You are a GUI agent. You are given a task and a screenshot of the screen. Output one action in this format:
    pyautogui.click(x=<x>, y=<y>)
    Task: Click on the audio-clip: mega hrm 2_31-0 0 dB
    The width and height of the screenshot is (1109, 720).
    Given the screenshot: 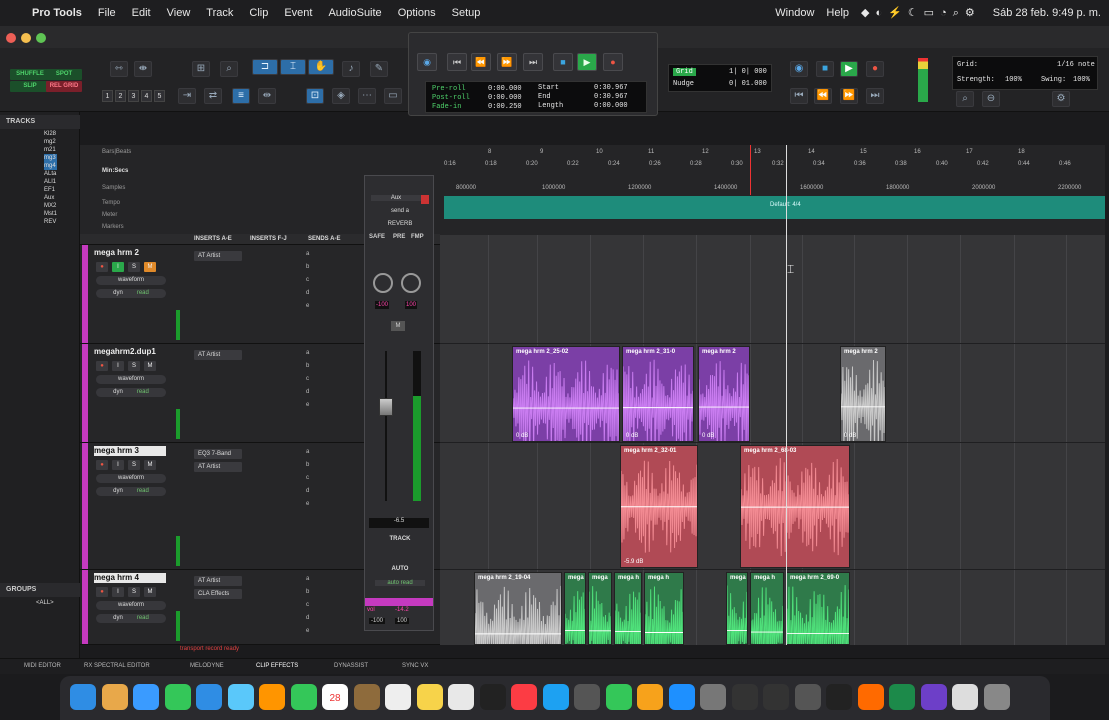 What is the action you would take?
    pyautogui.click(x=658, y=394)
    